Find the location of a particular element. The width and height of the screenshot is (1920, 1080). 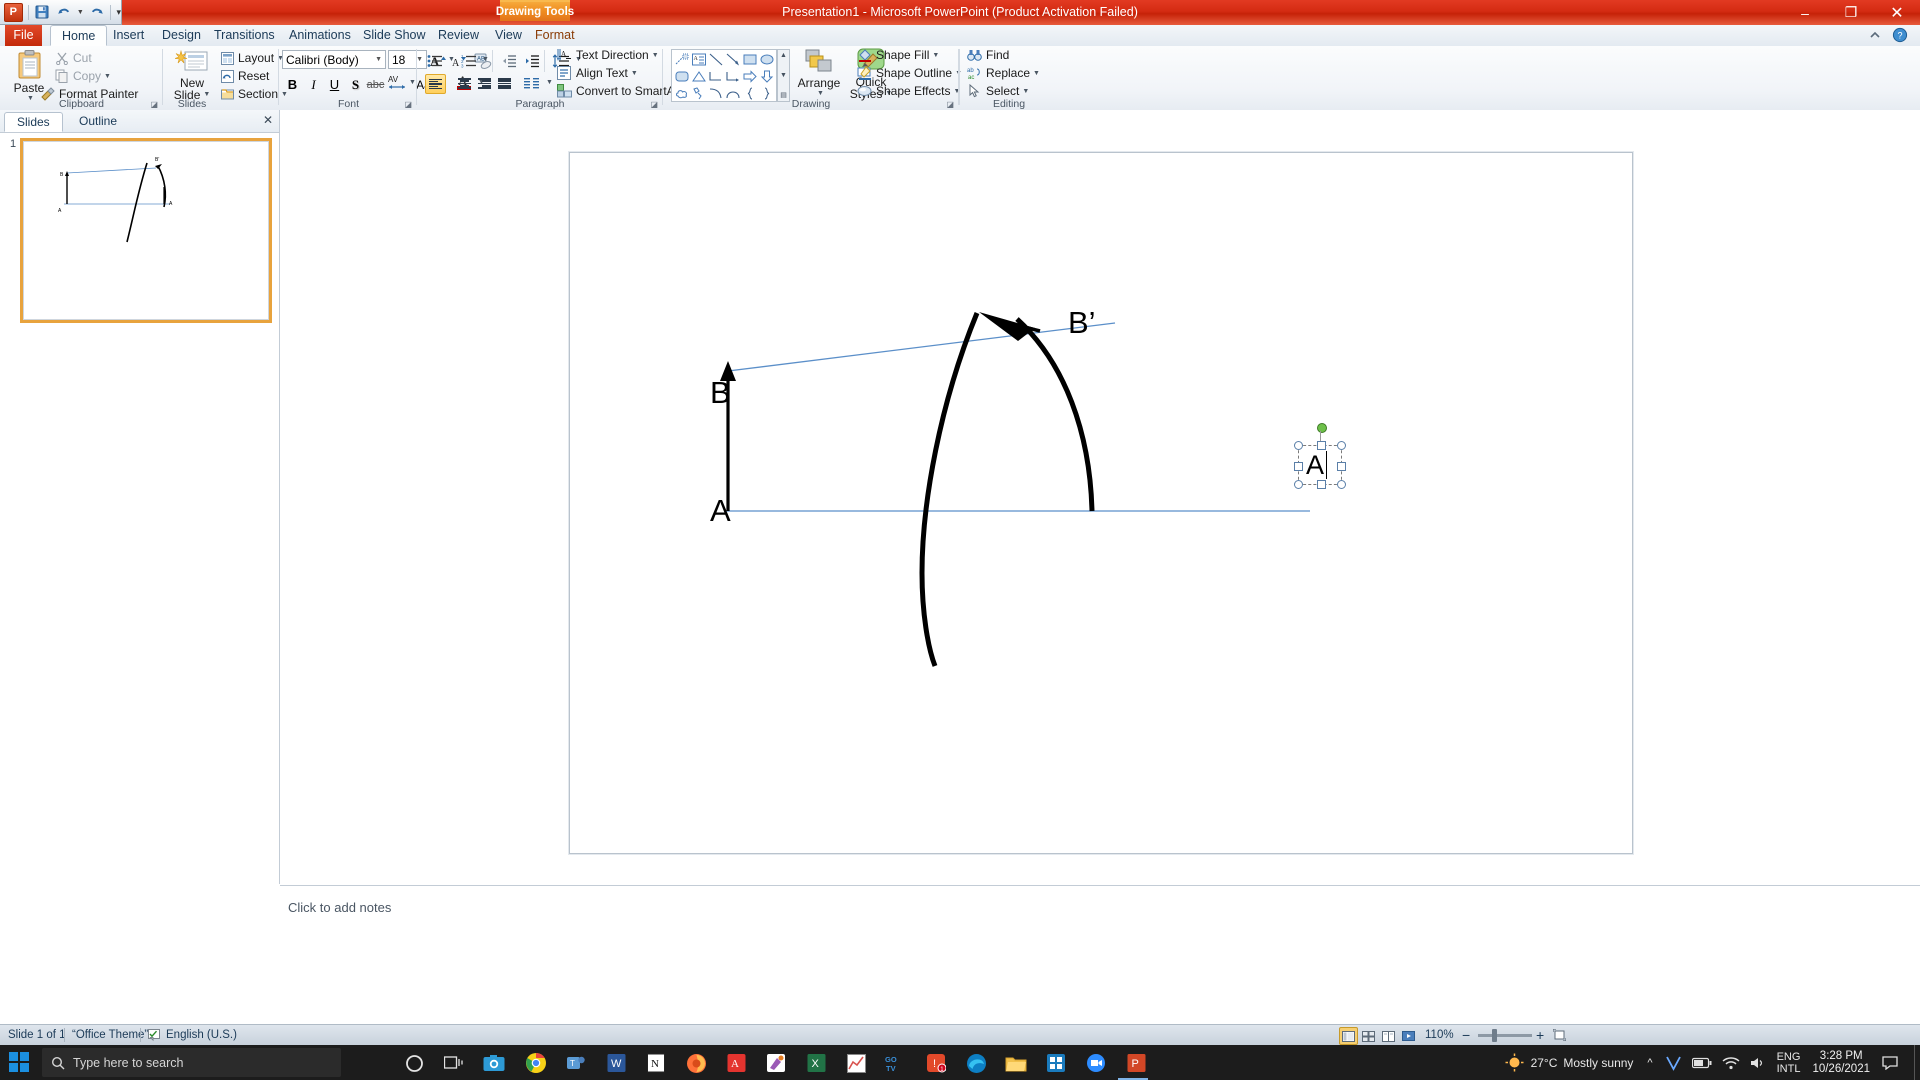

notion-icon: N is located at coordinates (656, 1063).